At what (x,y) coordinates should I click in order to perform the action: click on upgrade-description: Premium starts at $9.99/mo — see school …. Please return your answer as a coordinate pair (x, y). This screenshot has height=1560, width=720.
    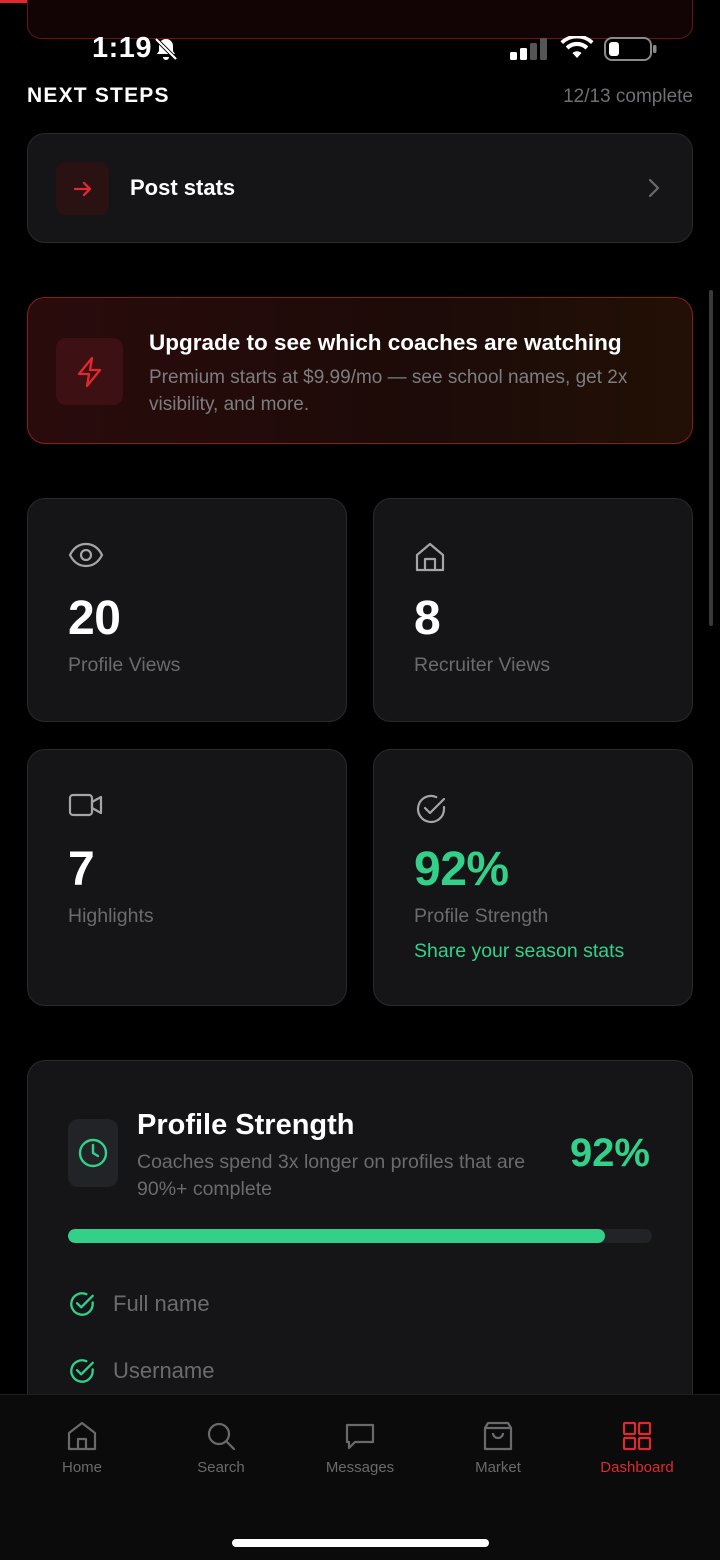
    Looking at the image, I should click on (388, 391).